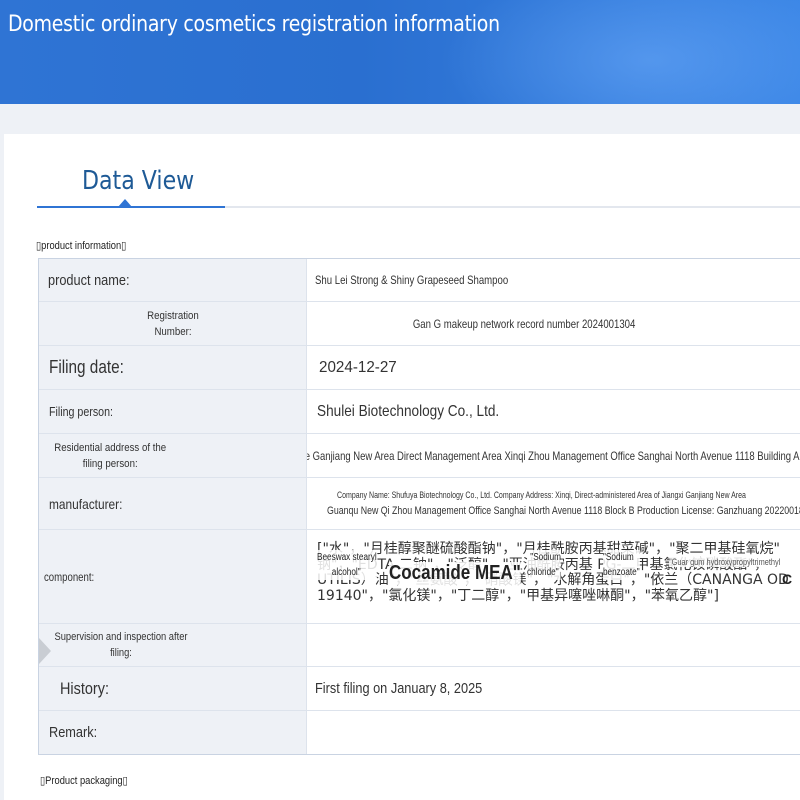  Describe the element at coordinates (346, 572) in the screenshot. I see `overlay-beeswax-line2: alcohol"` at that location.